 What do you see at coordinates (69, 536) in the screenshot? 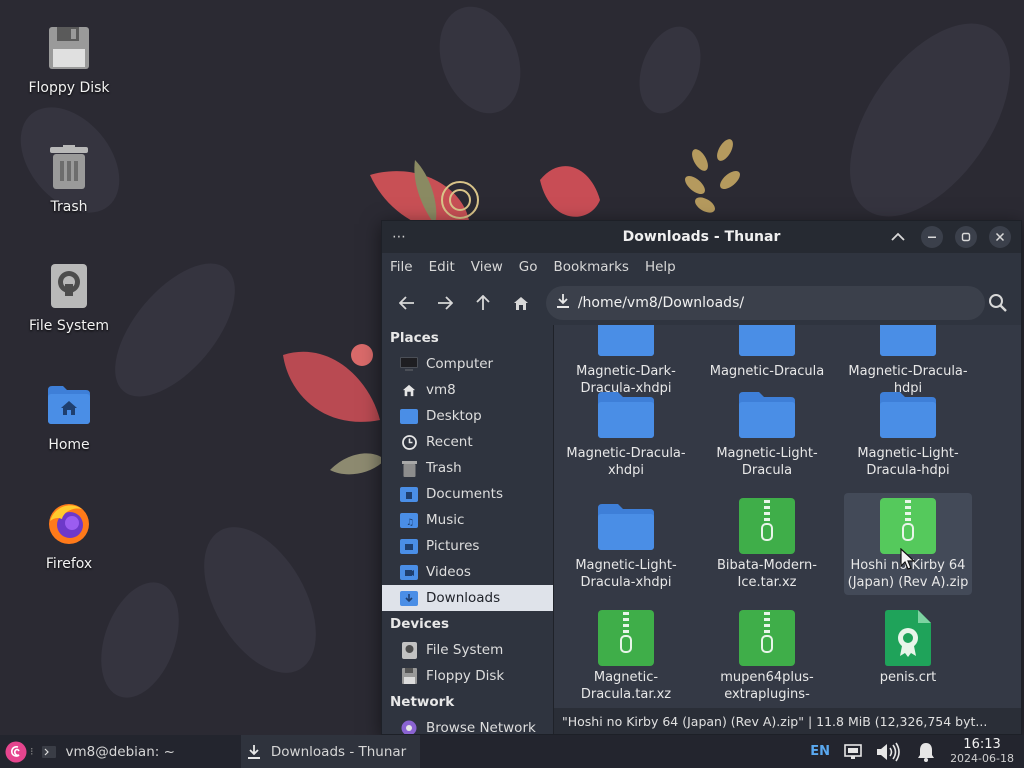
I see `desktop-icon-firefox: Firefox` at bounding box center [69, 536].